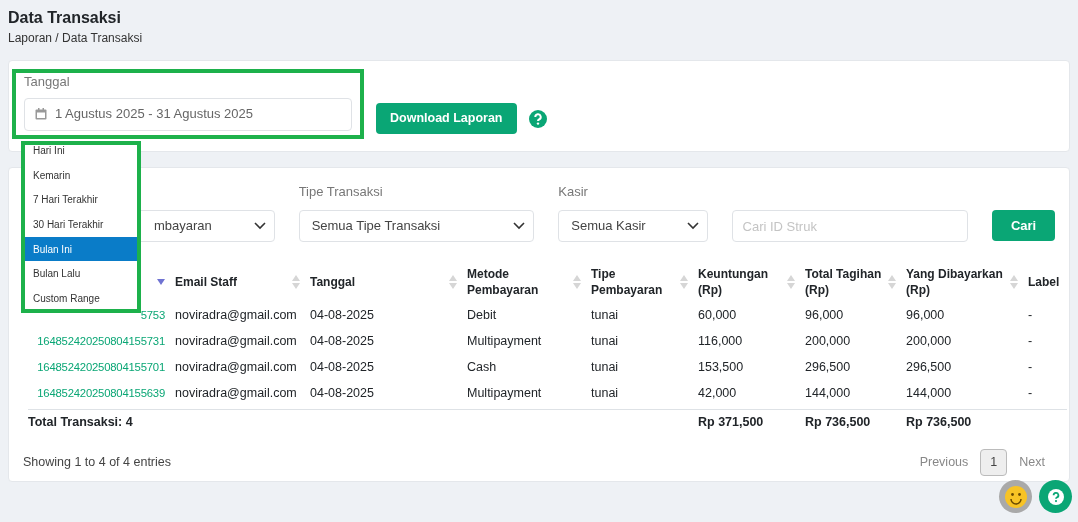 The width and height of the screenshot is (1078, 522). I want to click on table-cell: 60,000, so click(717, 314).